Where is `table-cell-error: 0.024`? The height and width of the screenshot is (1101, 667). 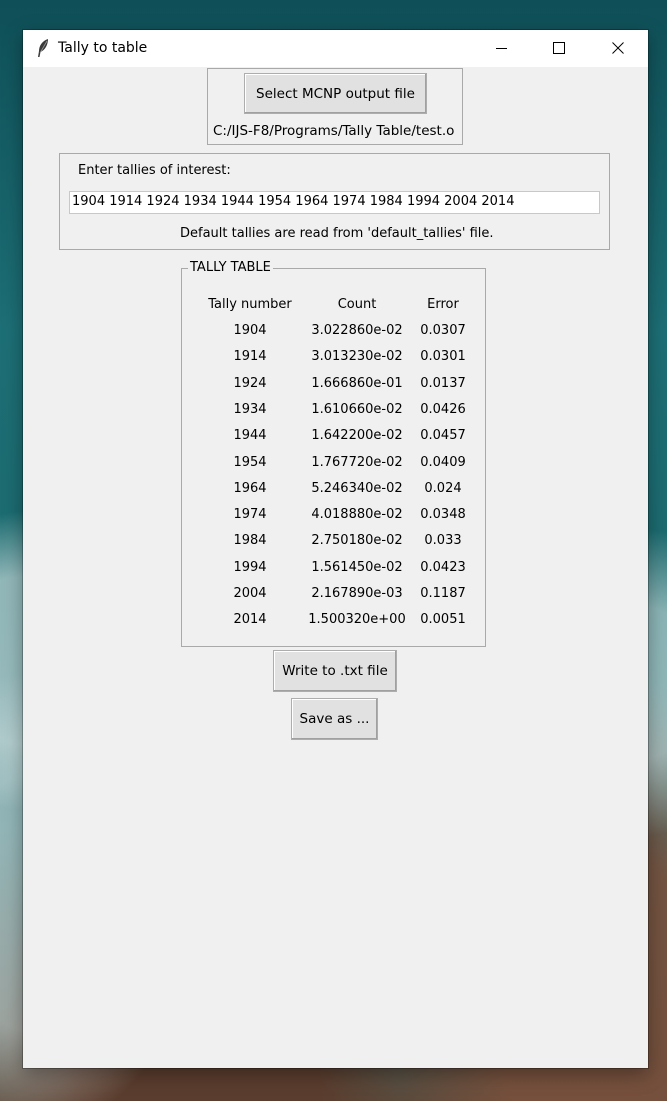 table-cell-error: 0.024 is located at coordinates (443, 488).